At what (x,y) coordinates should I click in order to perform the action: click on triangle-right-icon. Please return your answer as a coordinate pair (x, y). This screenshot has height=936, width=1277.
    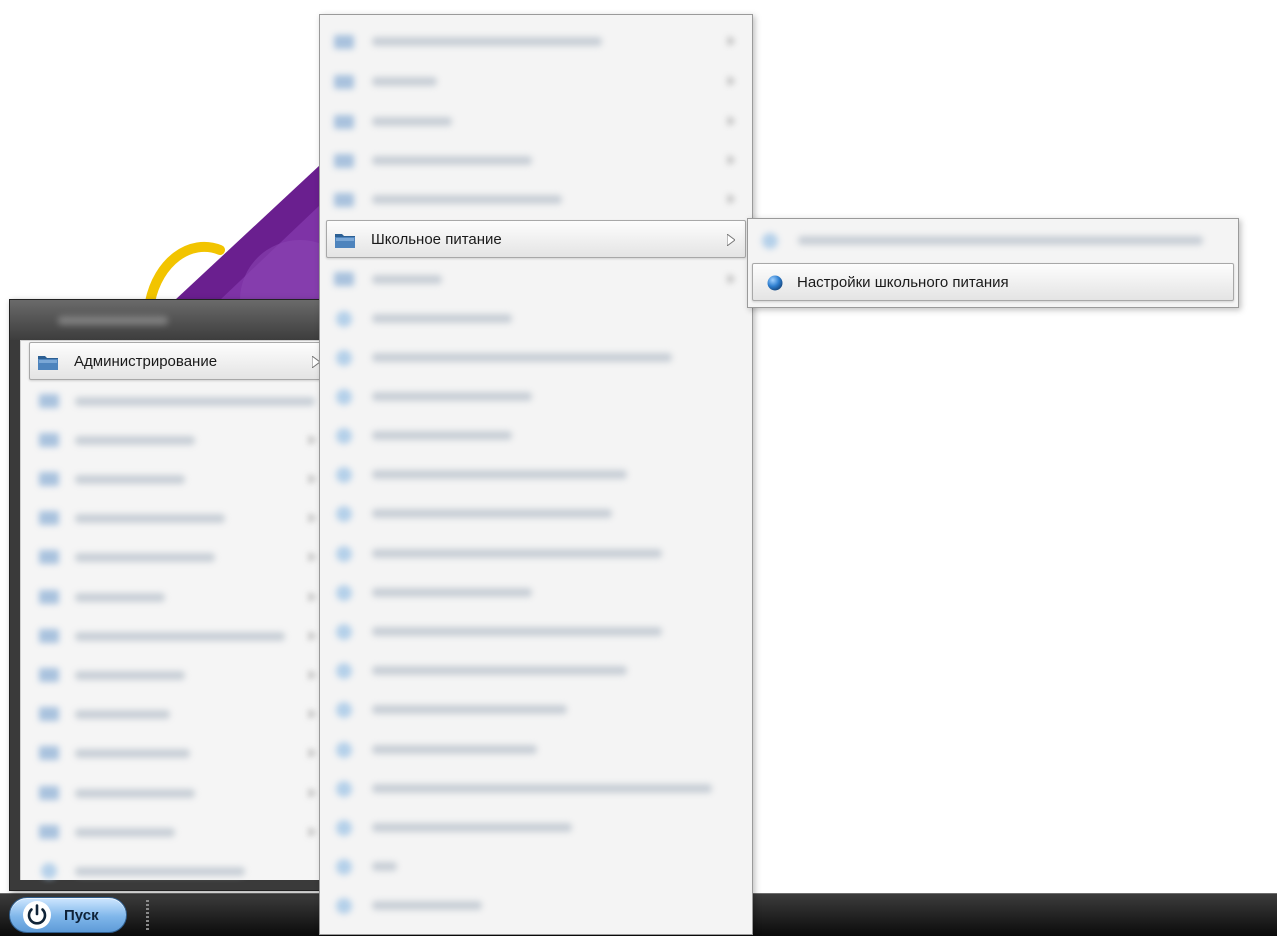
    Looking at the image, I should click on (731, 240).